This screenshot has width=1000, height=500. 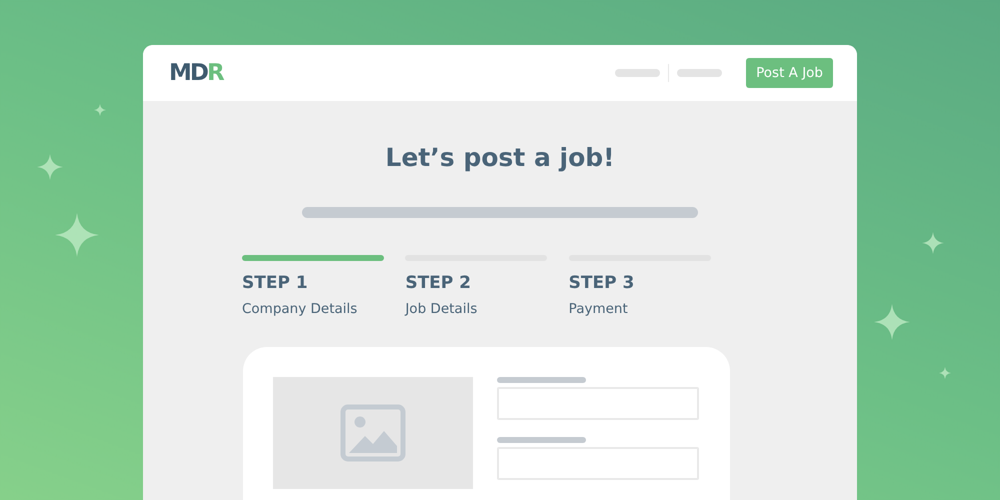 I want to click on logo: MDR, so click(x=196, y=73).